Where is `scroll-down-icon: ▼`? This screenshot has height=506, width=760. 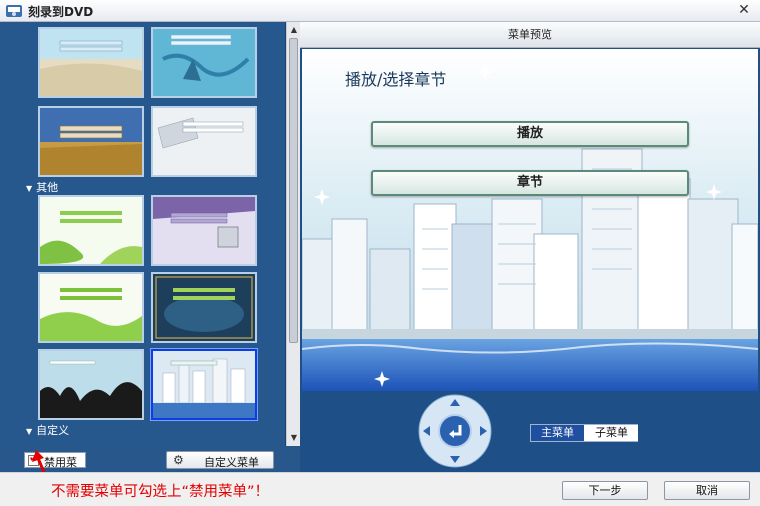
scroll-down-icon: ▼ is located at coordinates (294, 438).